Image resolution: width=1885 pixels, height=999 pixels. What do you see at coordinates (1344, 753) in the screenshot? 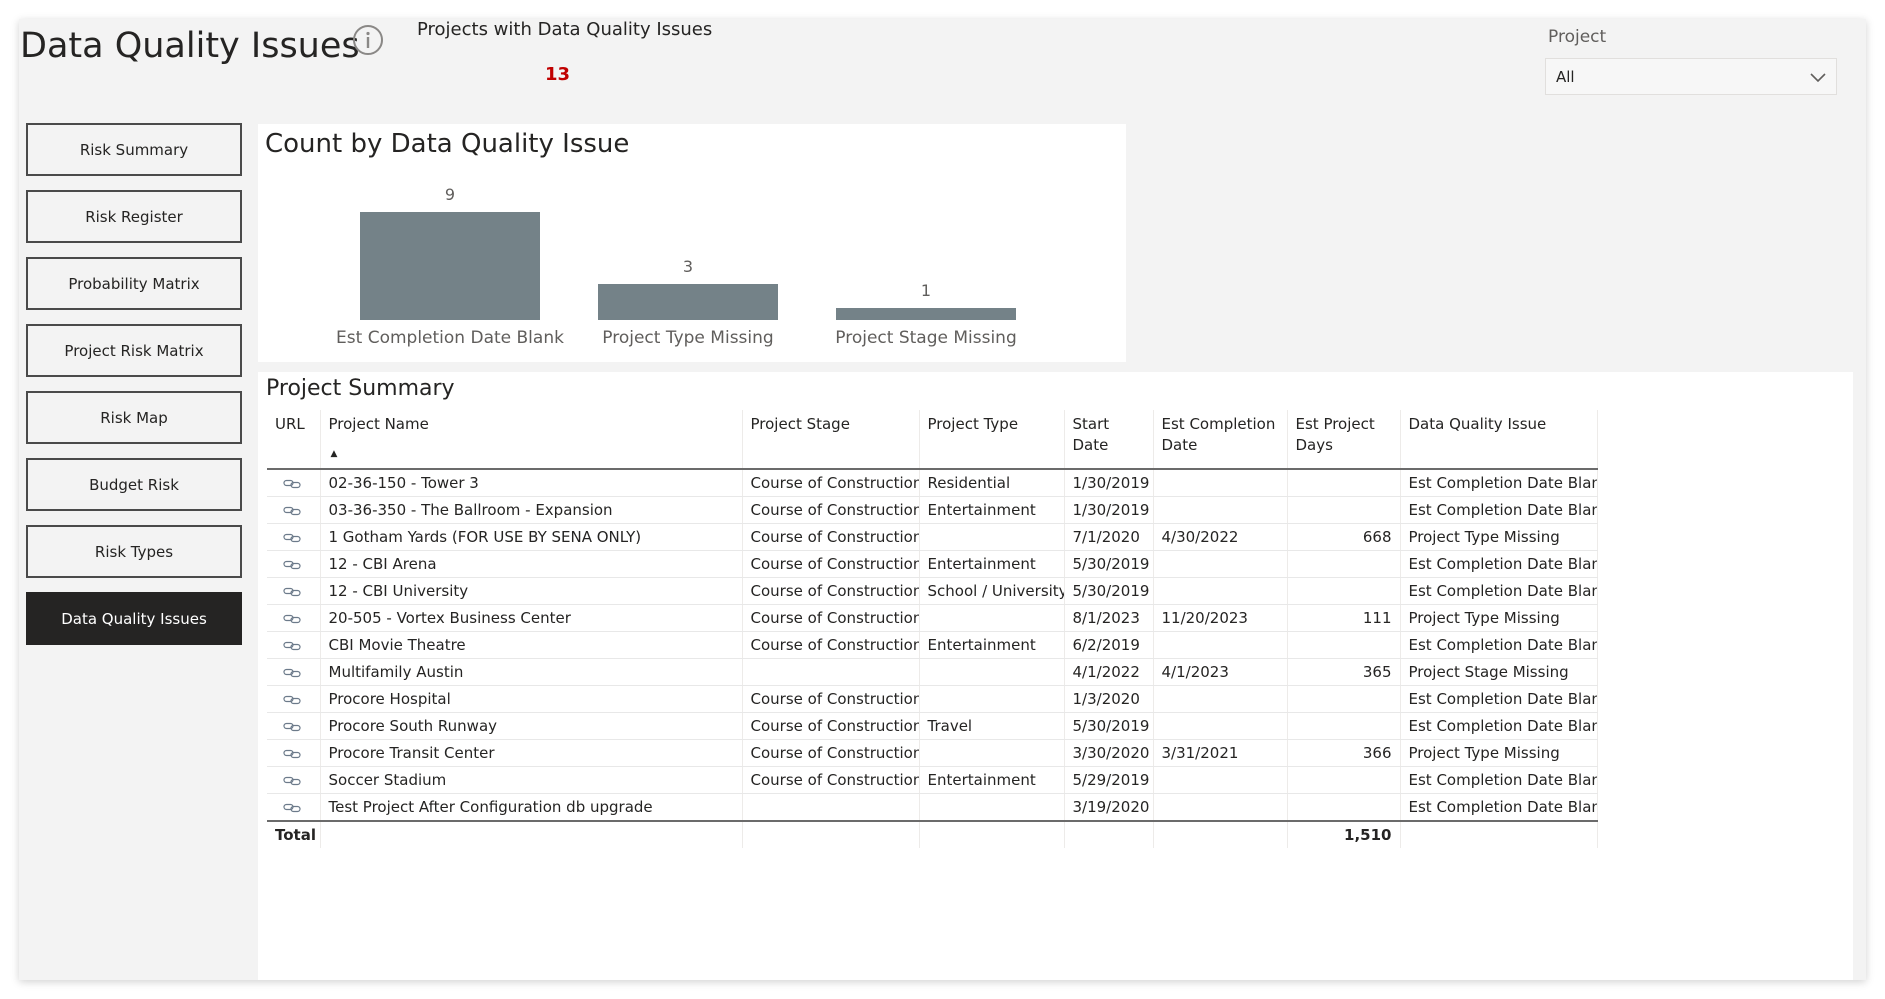
I see `est-project-days-cell: 366` at bounding box center [1344, 753].